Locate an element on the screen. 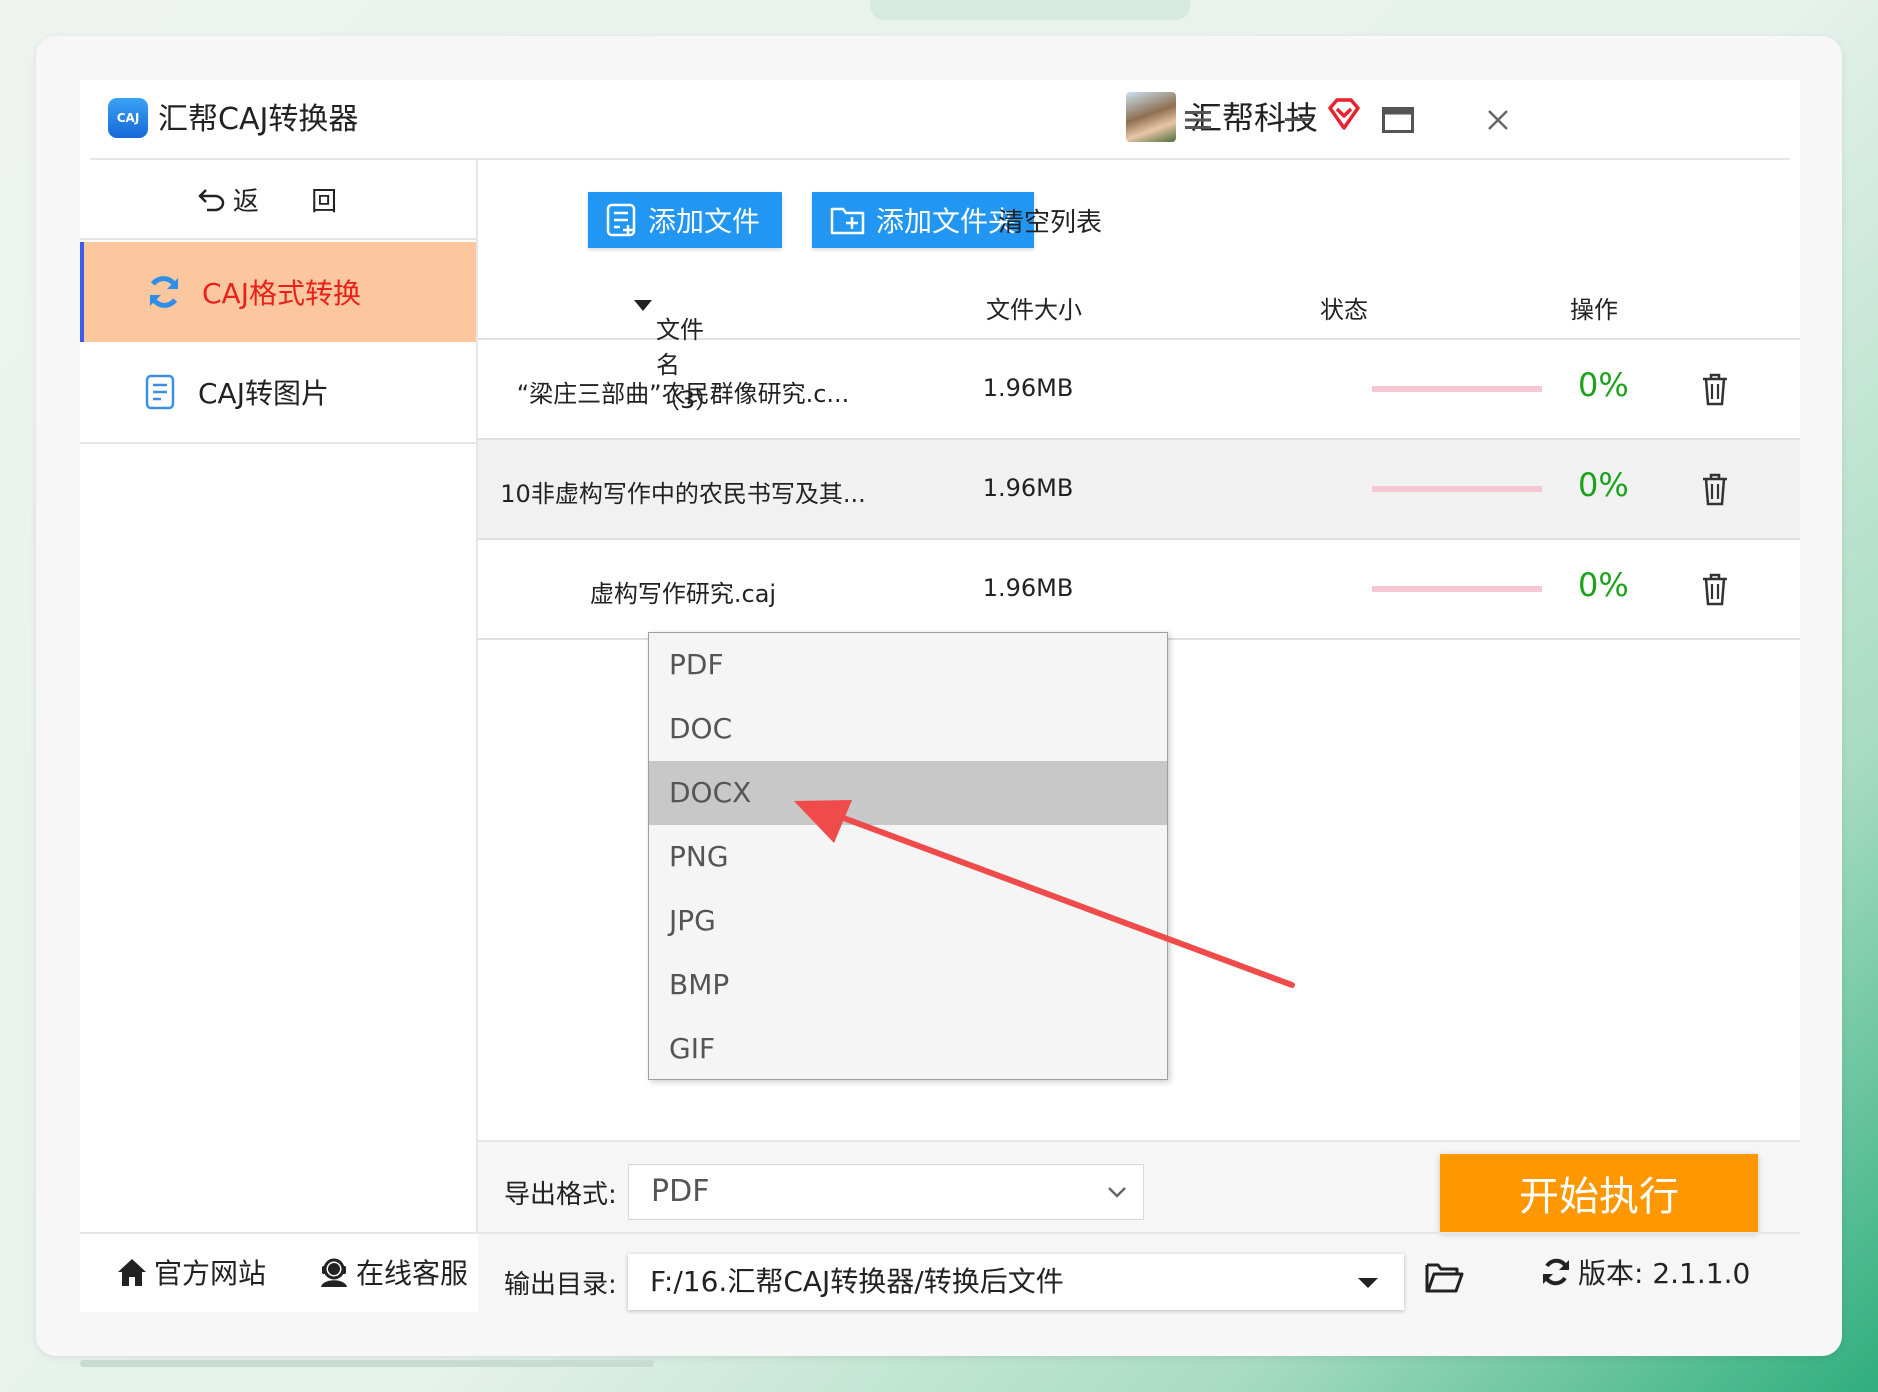  version-info: 版本: 2.1.1.0 is located at coordinates (1645, 1272).